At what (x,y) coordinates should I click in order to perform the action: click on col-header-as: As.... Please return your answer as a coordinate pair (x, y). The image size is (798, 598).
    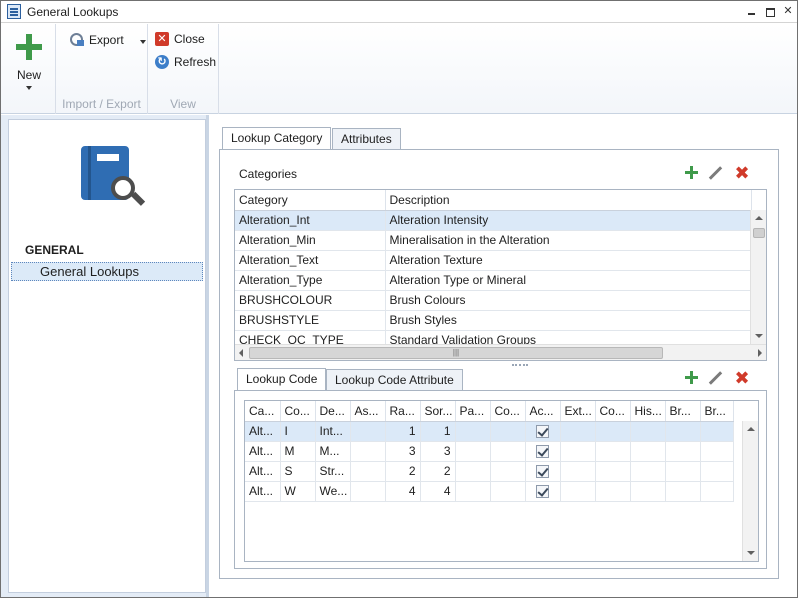
    Looking at the image, I should click on (368, 411).